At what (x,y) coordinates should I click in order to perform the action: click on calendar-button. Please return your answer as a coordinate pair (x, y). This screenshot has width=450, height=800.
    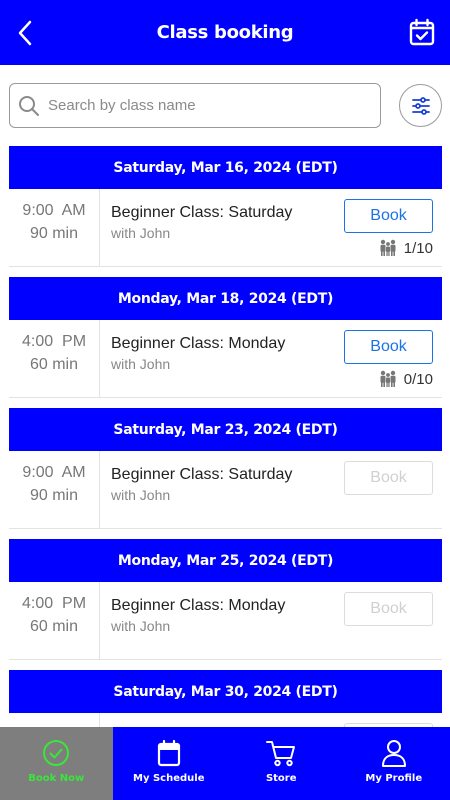
    Looking at the image, I should click on (422, 32).